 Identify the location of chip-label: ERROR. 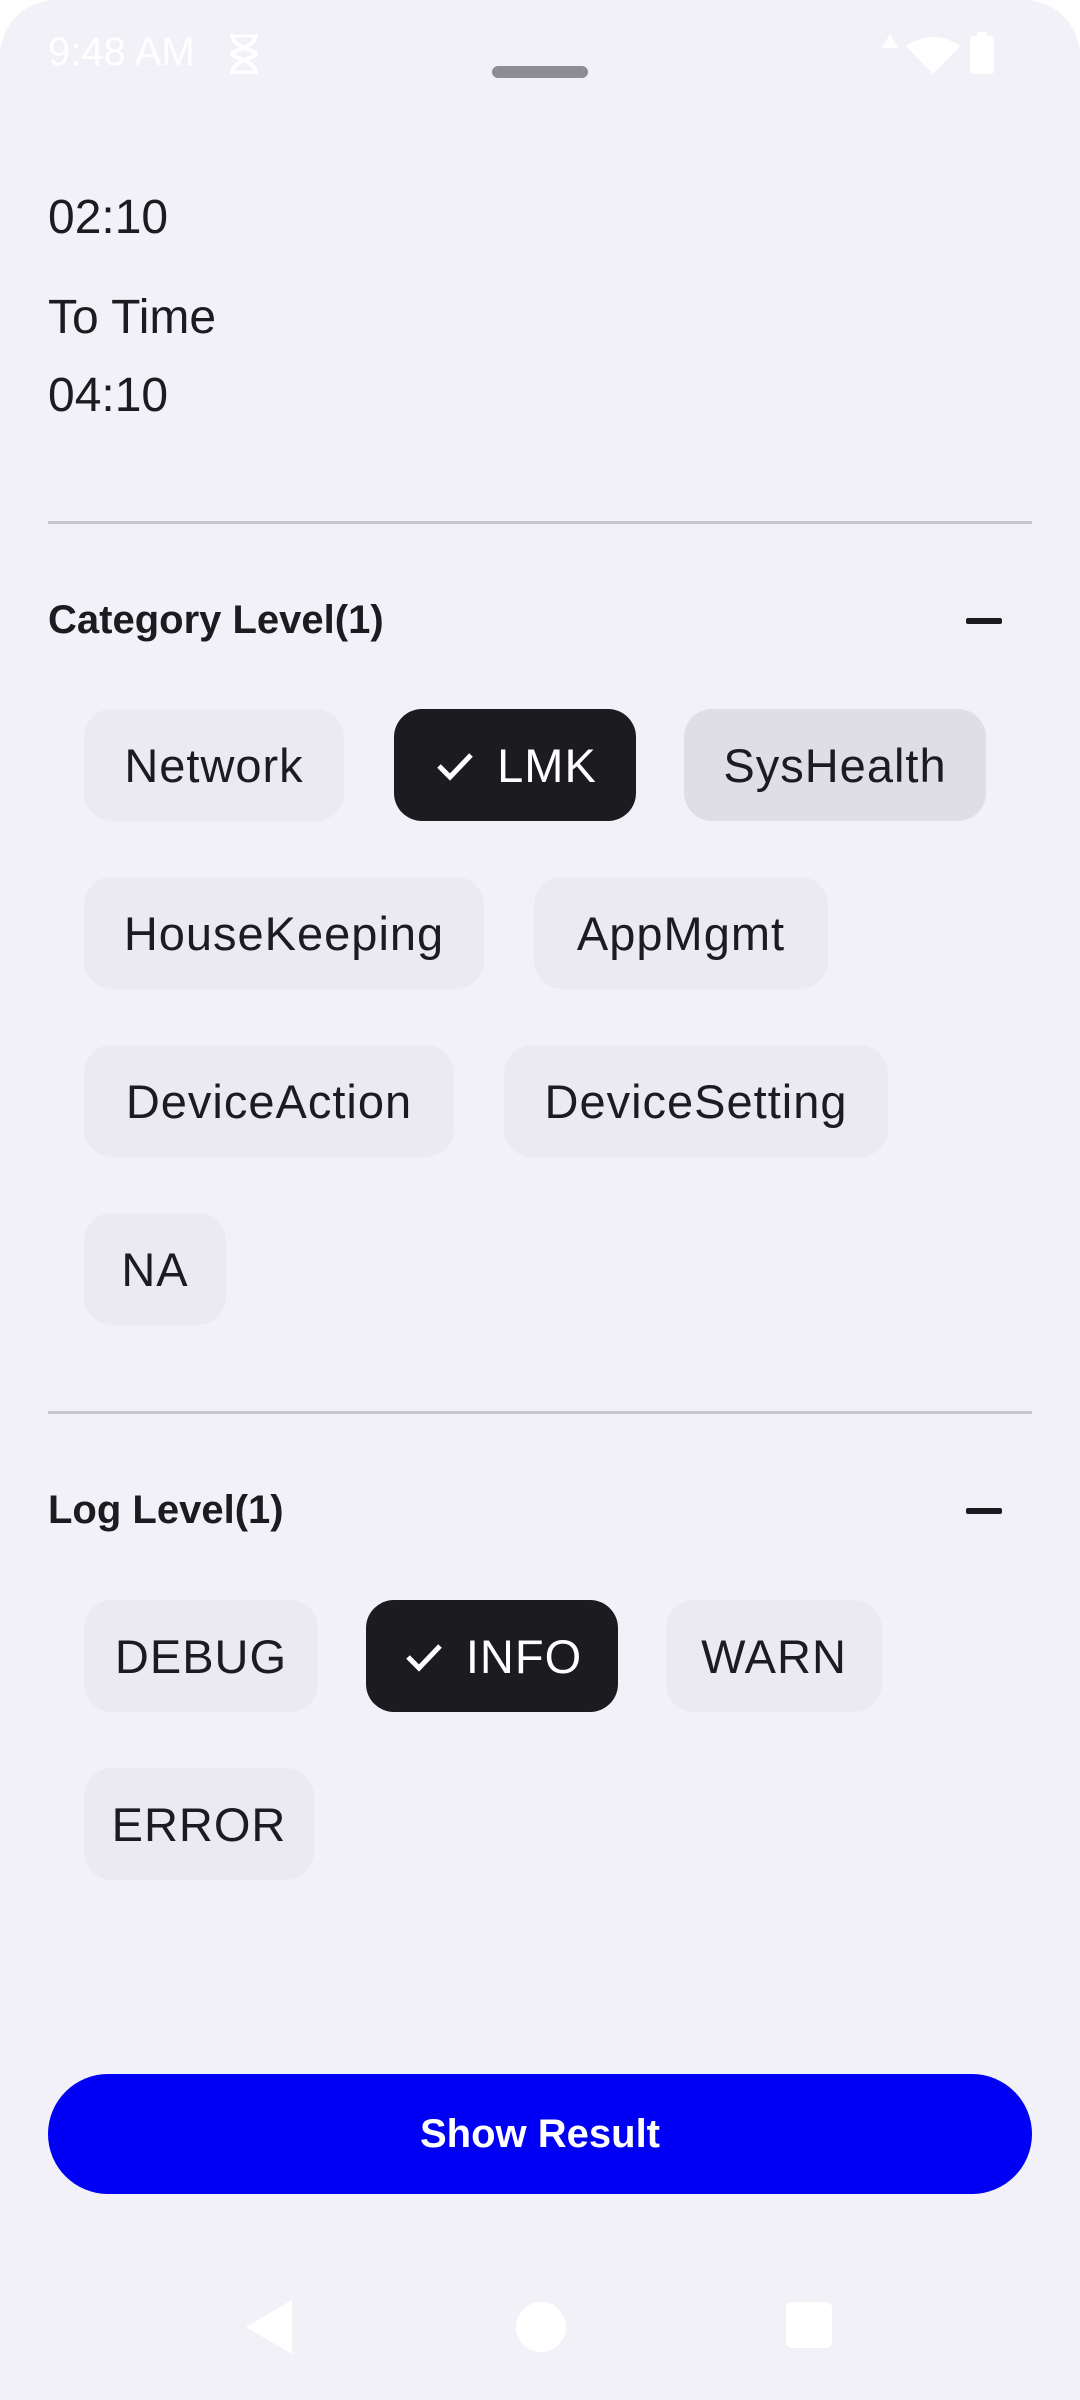
(199, 1824).